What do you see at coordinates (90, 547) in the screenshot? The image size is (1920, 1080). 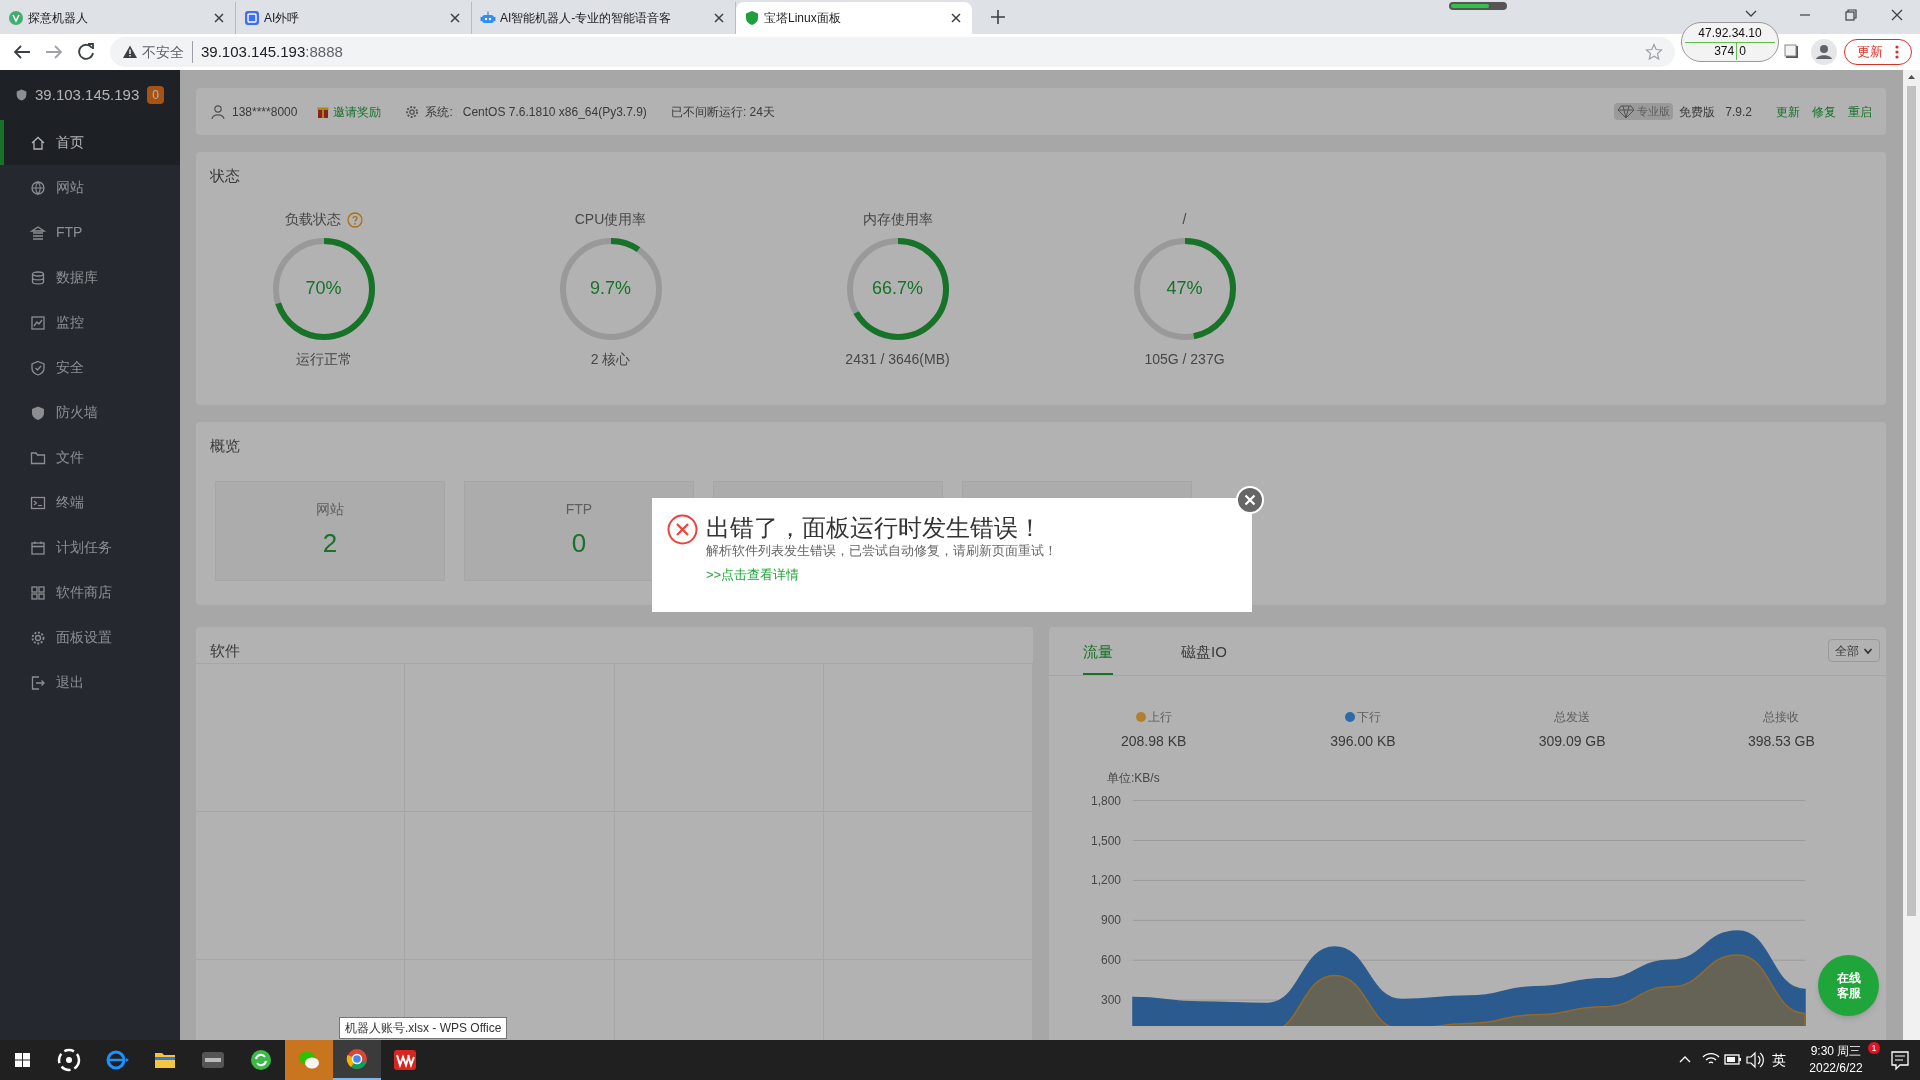 I see `sidebar-item: 计划任务` at bounding box center [90, 547].